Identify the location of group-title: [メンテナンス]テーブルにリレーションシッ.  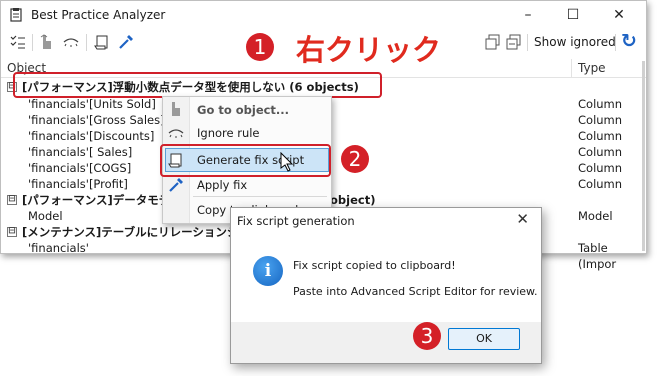
(136, 232).